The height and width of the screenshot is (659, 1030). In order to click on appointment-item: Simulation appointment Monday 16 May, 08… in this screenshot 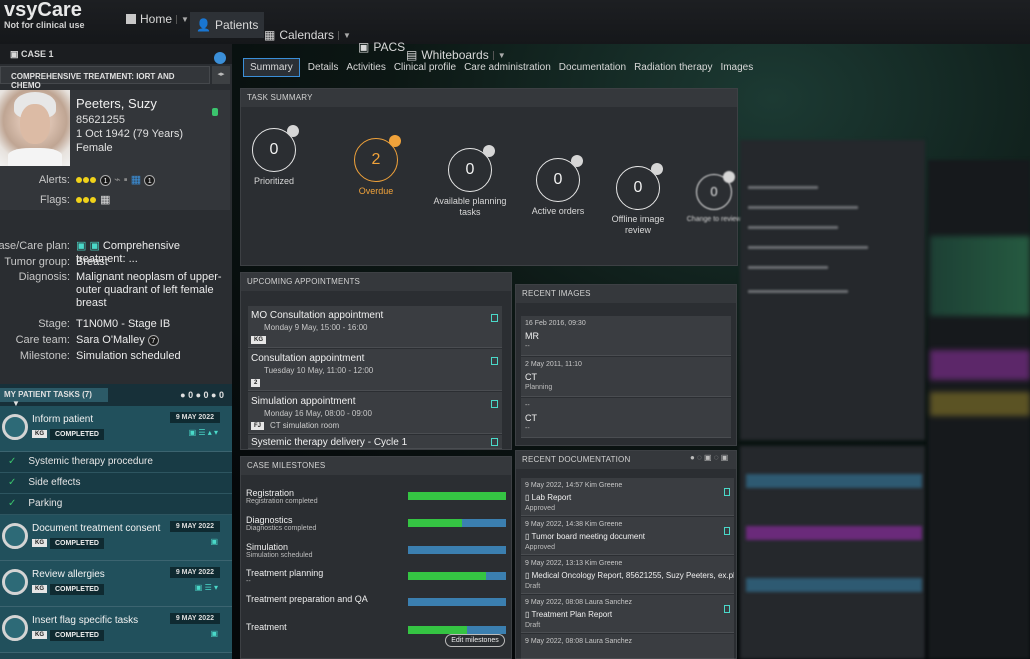, I will do `click(375, 413)`.